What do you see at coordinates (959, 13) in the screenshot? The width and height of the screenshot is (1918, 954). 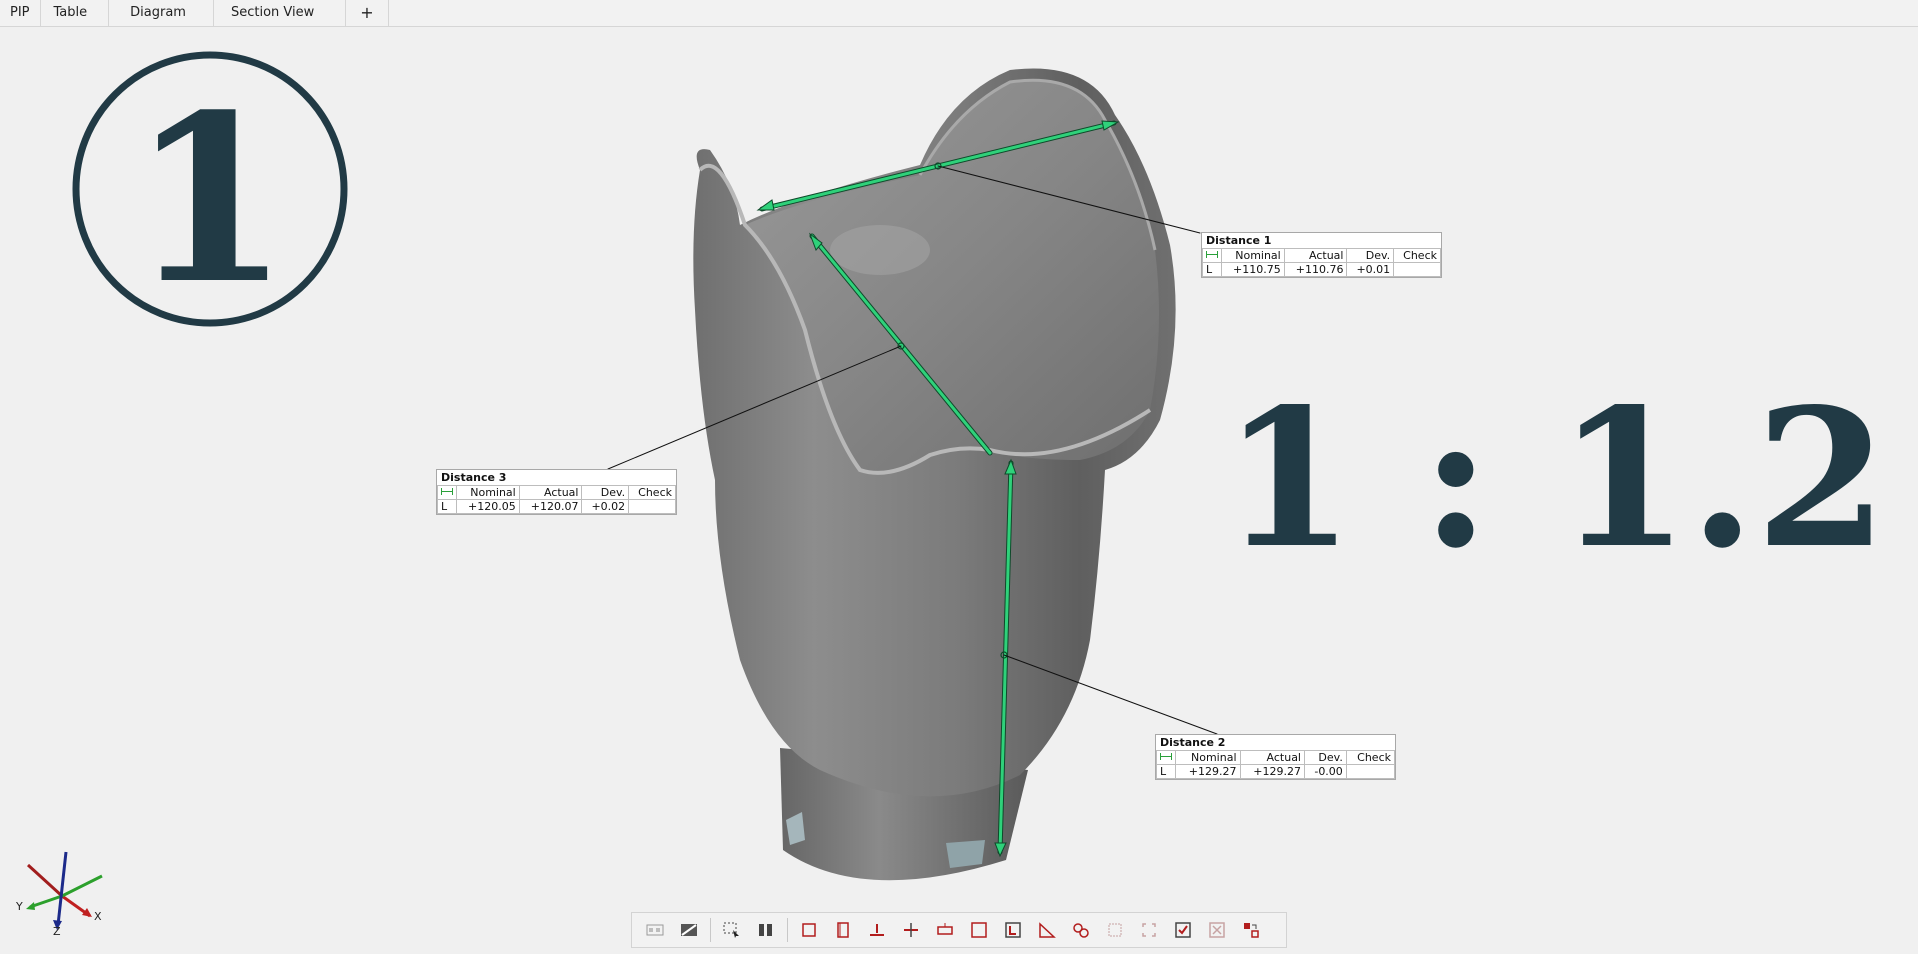 I see `tab-bar: PIP Table Diagram Section View +` at bounding box center [959, 13].